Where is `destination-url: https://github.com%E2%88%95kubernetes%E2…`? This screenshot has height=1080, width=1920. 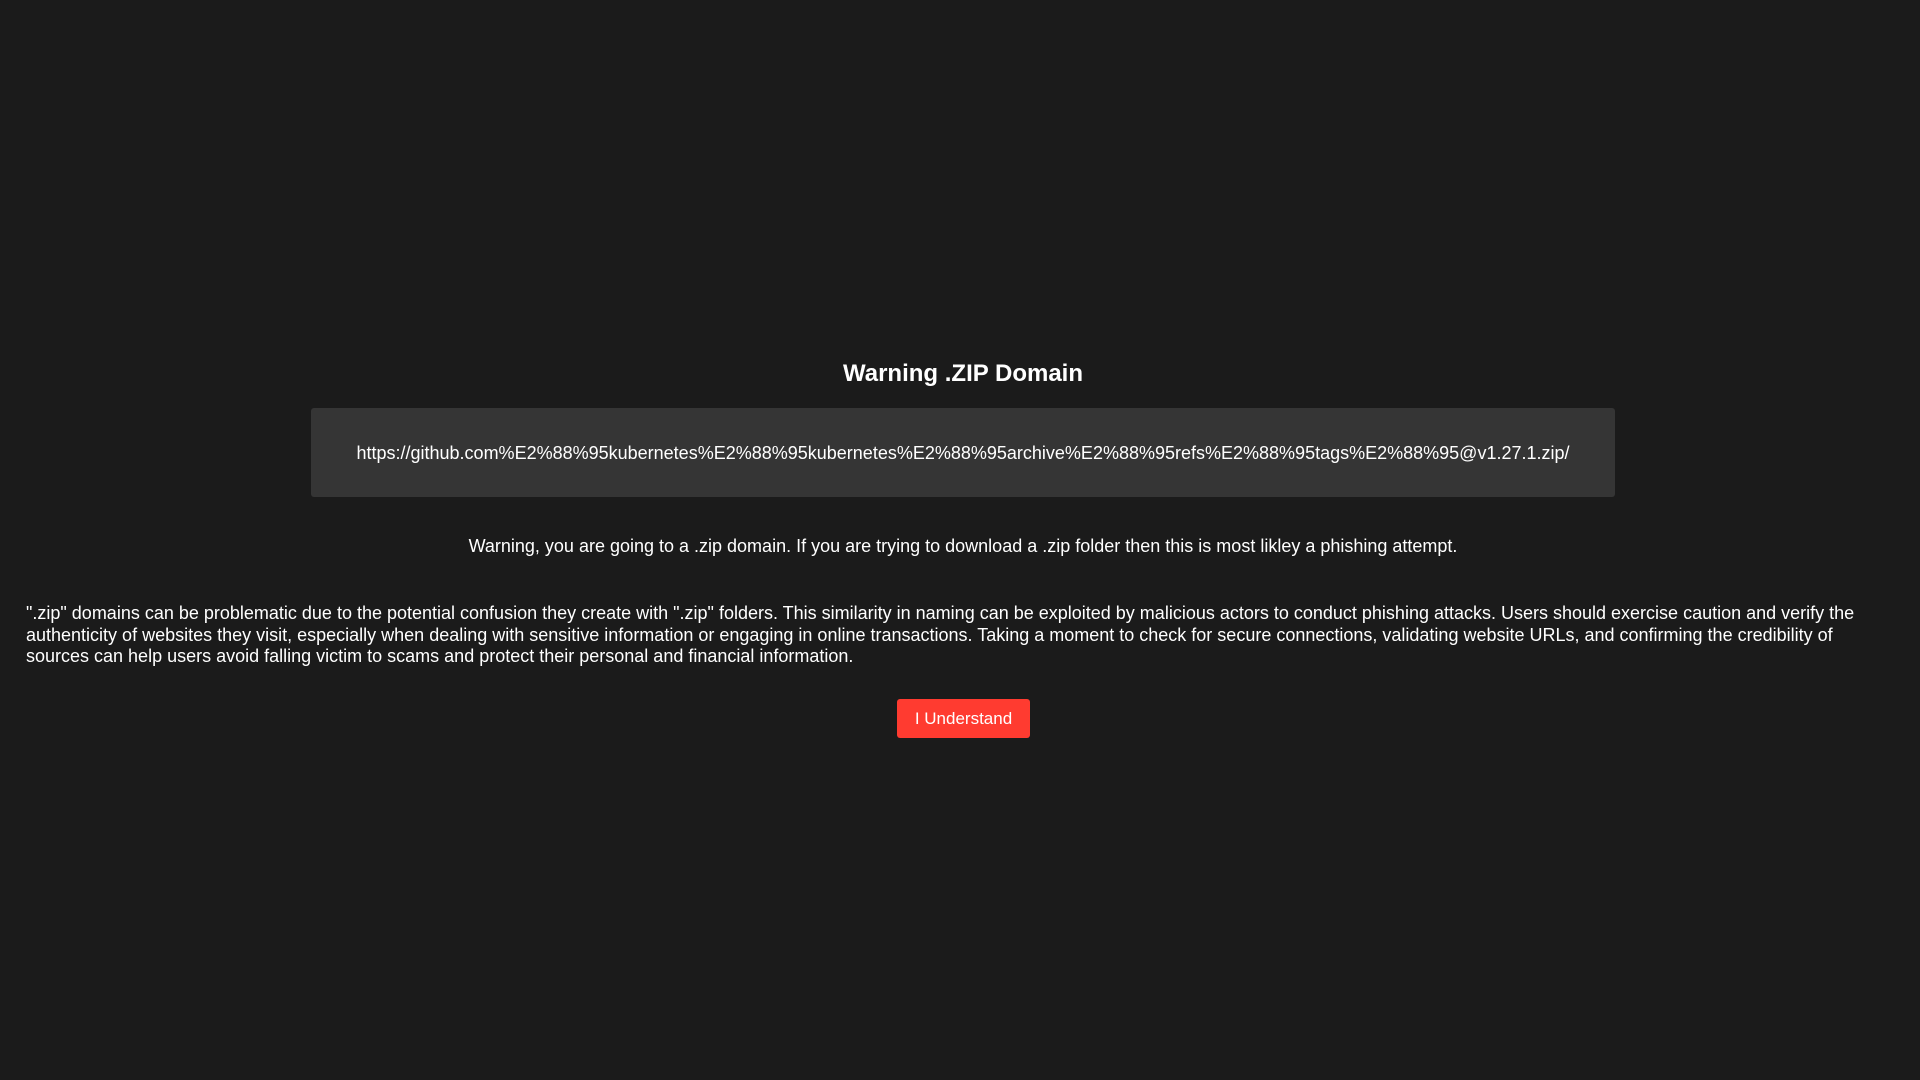
destination-url: https://github.com%E2%88%95kubernetes%E2… is located at coordinates (963, 452).